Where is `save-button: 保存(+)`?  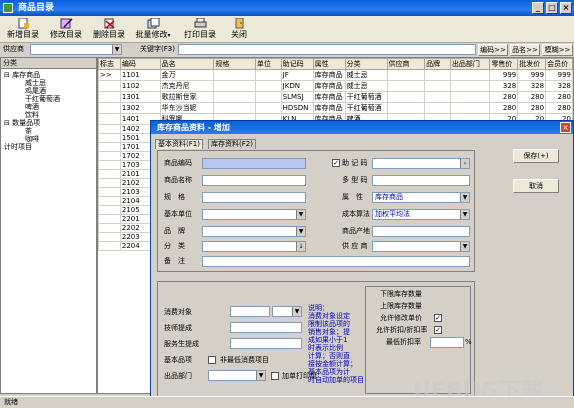
save-button: 保存(+) is located at coordinates (536, 156).